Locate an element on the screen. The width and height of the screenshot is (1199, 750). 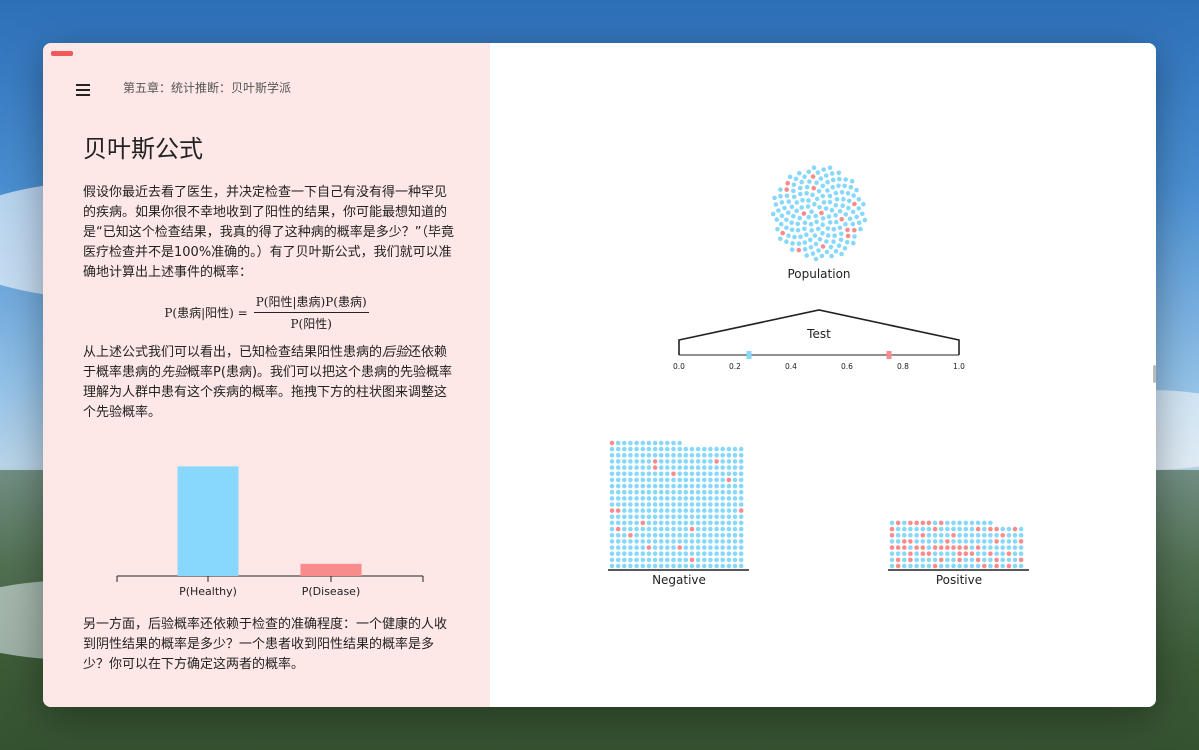
page-title: 贝叶斯公式 is located at coordinates (143, 149).